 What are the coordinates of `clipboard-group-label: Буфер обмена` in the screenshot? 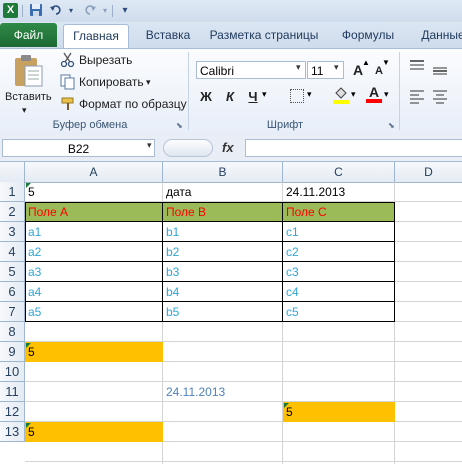 It's located at (90, 125).